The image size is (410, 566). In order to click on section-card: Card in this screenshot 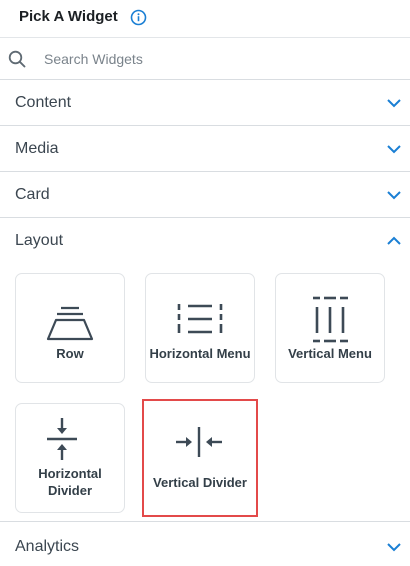, I will do `click(205, 195)`.